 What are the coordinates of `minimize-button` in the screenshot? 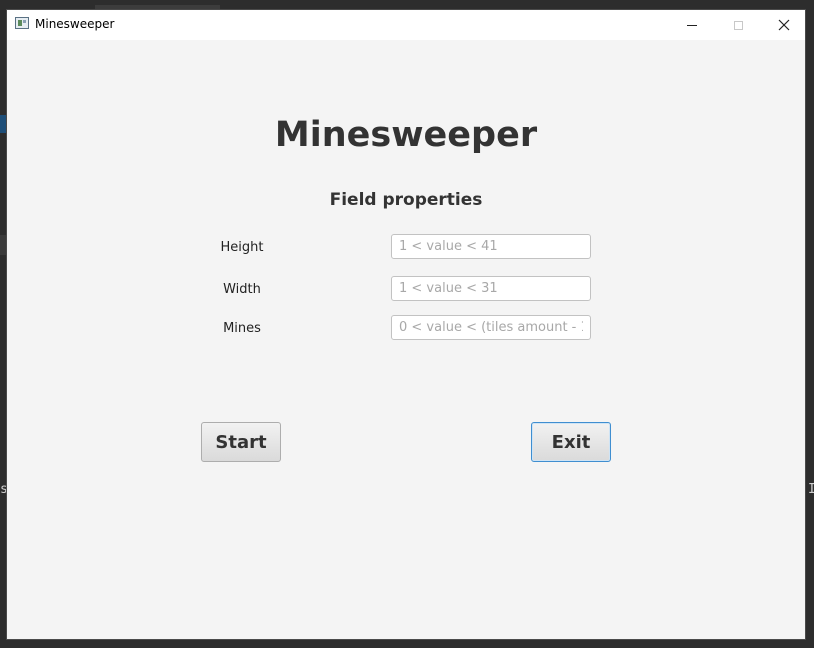 It's located at (692, 25).